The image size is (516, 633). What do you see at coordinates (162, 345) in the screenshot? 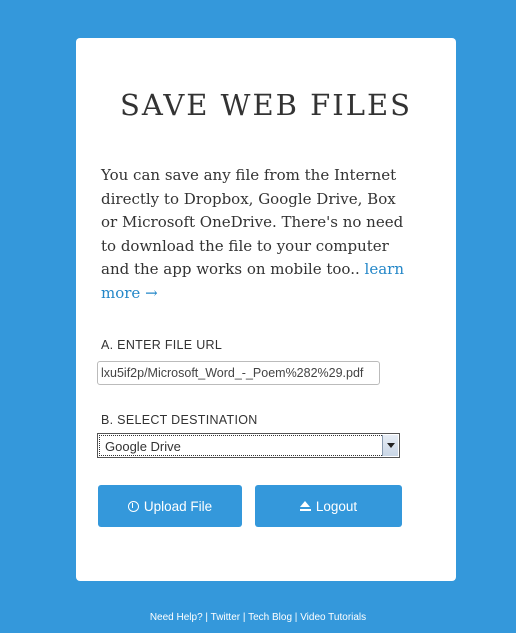
I see `file-url-label: A. ENTER FILE URL` at bounding box center [162, 345].